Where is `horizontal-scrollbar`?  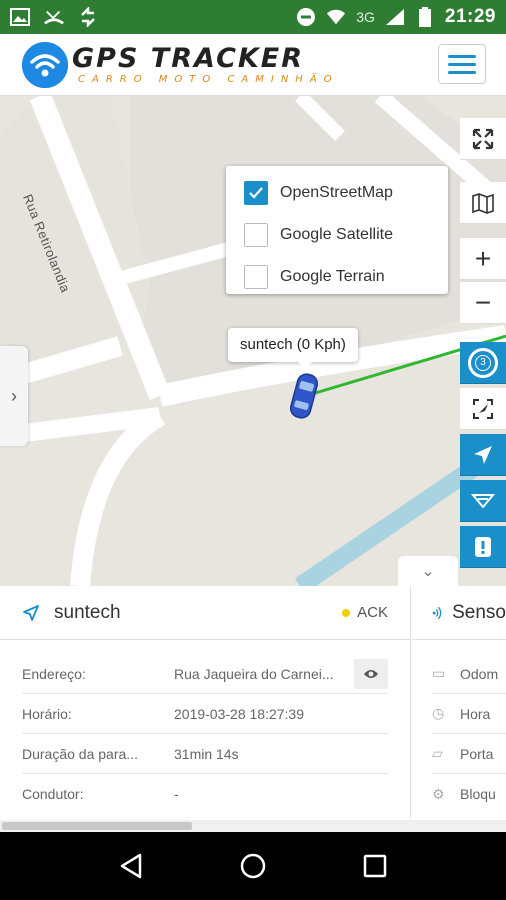 horizontal-scrollbar is located at coordinates (253, 826).